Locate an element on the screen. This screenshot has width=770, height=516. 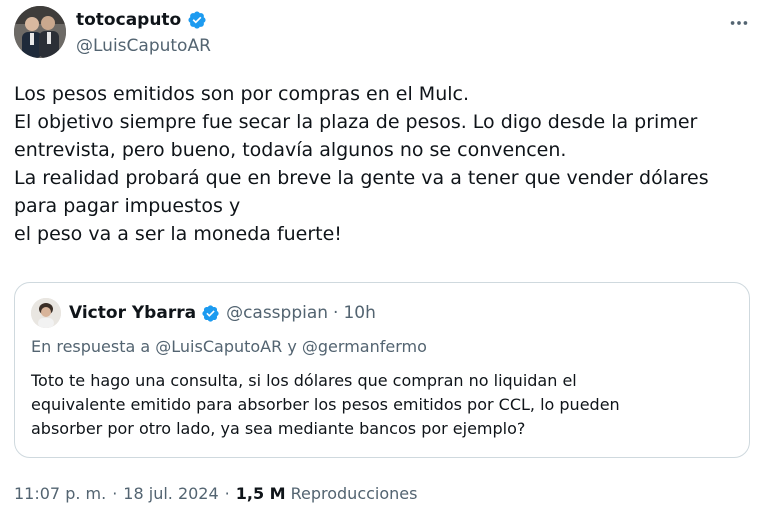
author-names: totocaputo @LuisCaputoAR is located at coordinates (143, 32).